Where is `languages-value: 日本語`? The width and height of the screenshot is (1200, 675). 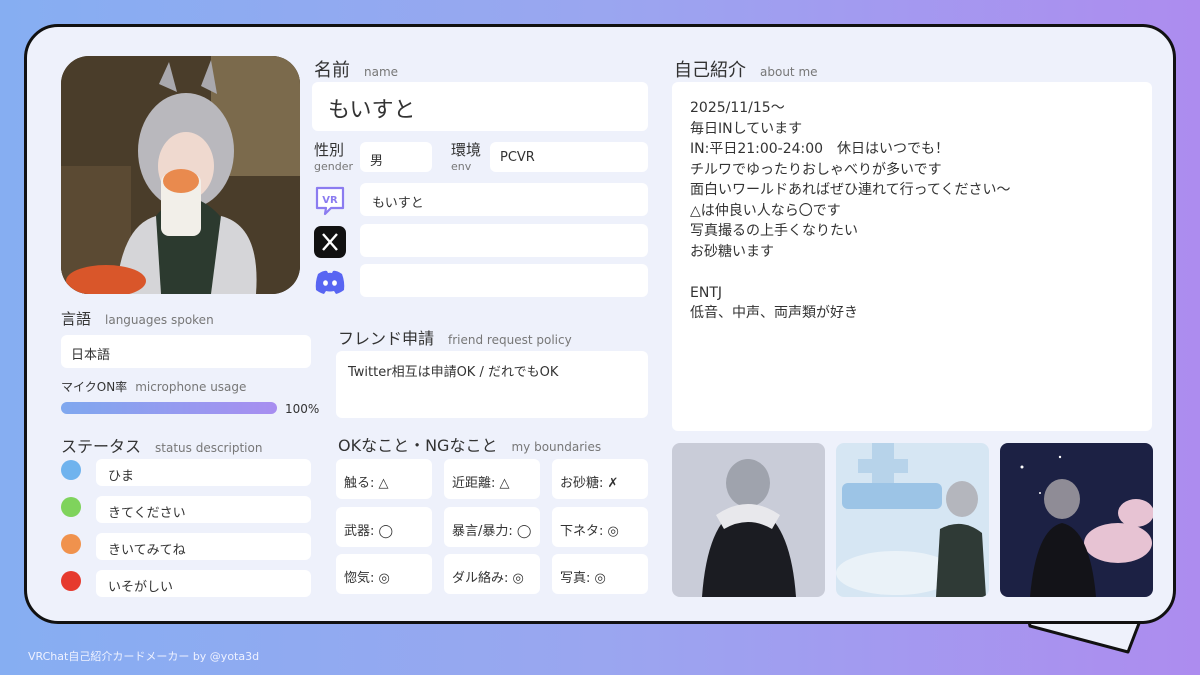
languages-value: 日本語 is located at coordinates (91, 355).